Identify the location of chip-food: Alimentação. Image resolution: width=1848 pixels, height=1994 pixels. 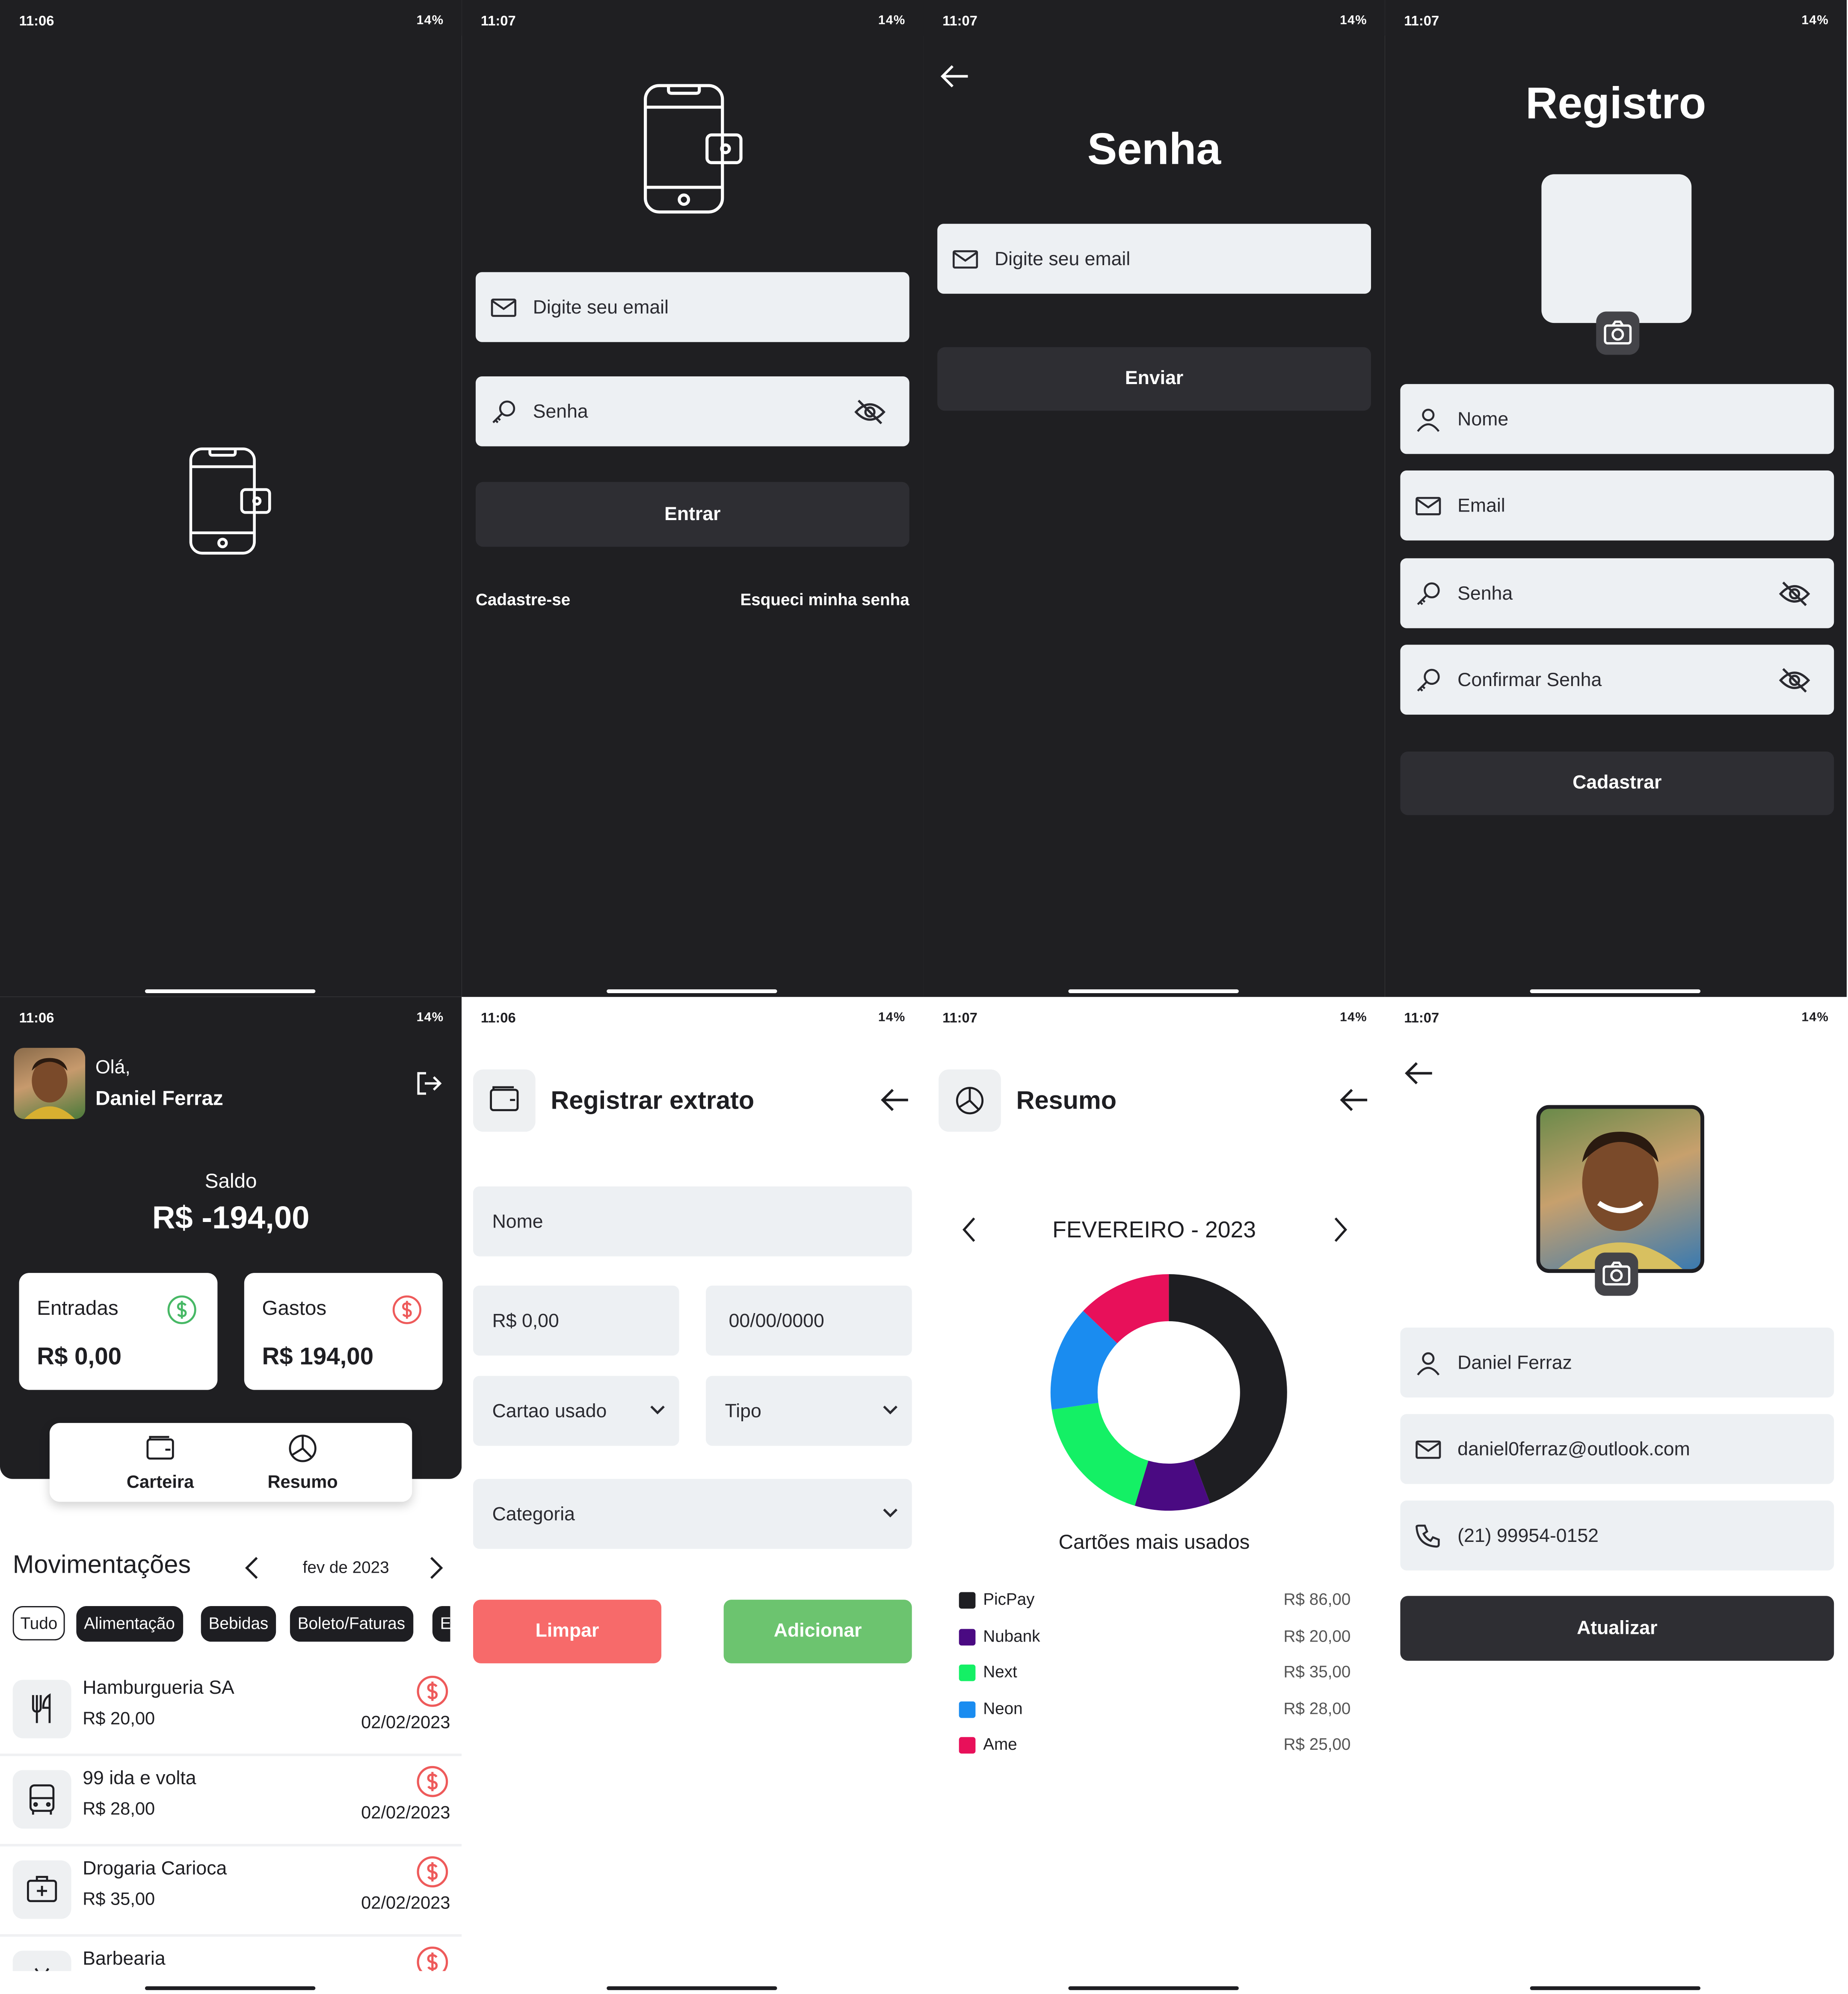
(129, 1624).